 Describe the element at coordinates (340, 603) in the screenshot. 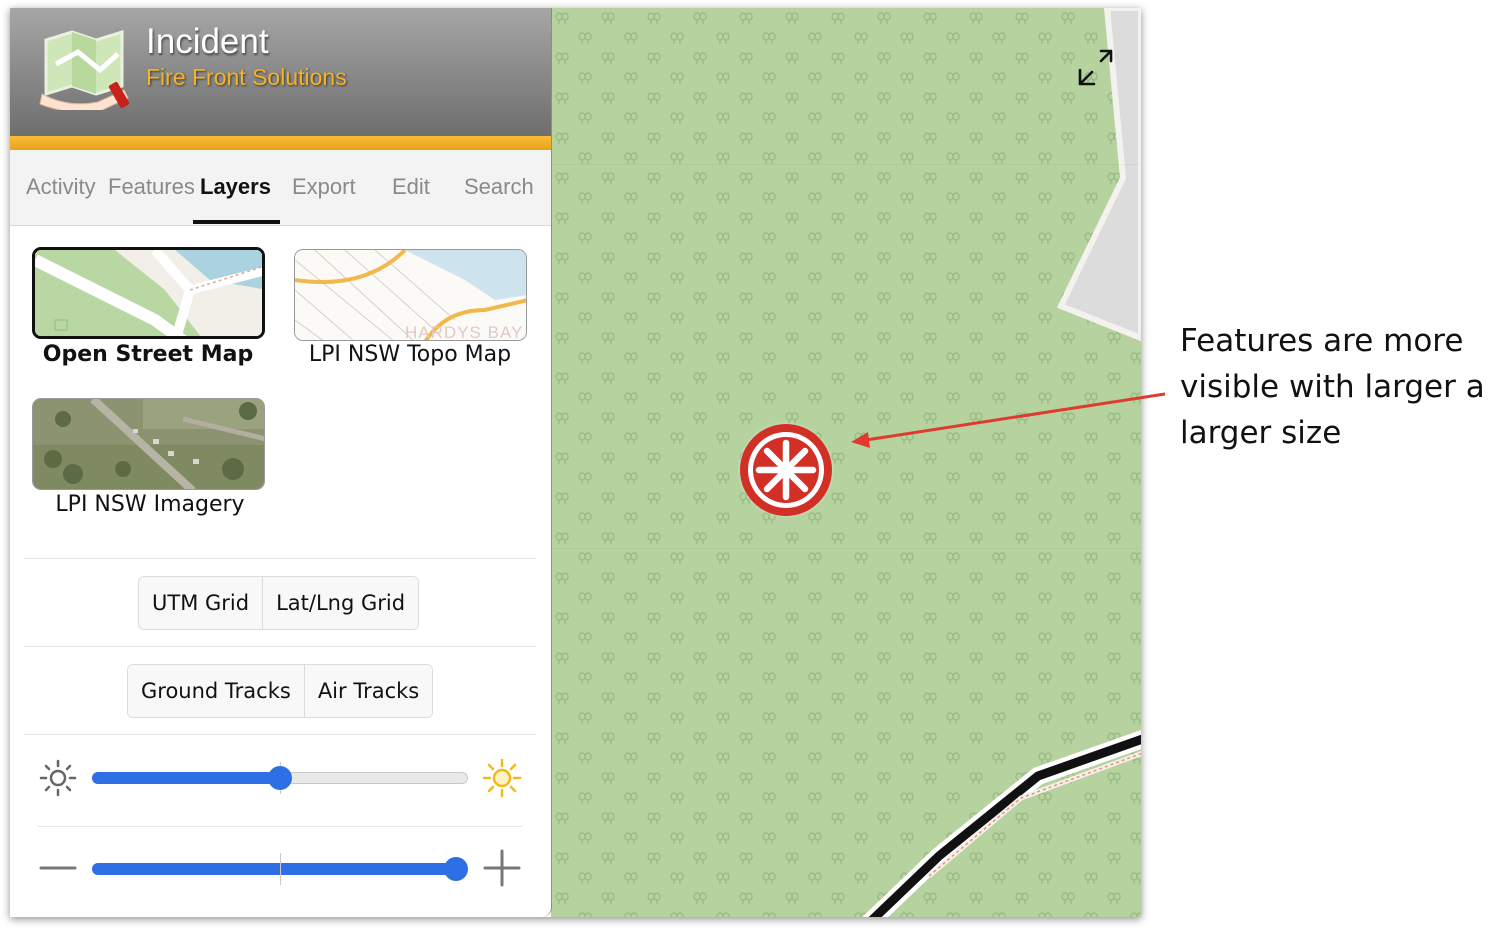

I see `latlng-grid-button: Lat/Lng Grid` at that location.